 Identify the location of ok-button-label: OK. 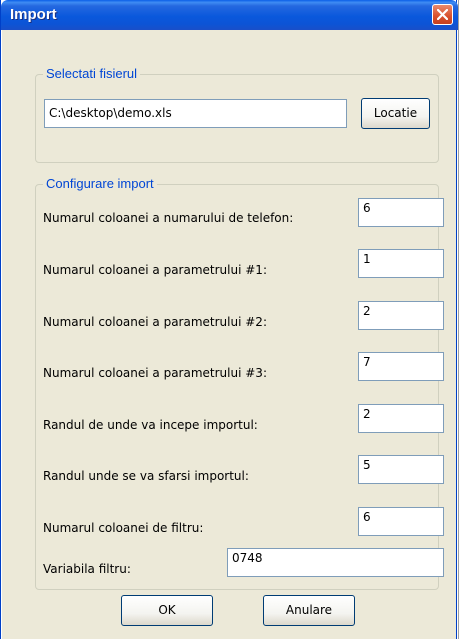
(167, 610).